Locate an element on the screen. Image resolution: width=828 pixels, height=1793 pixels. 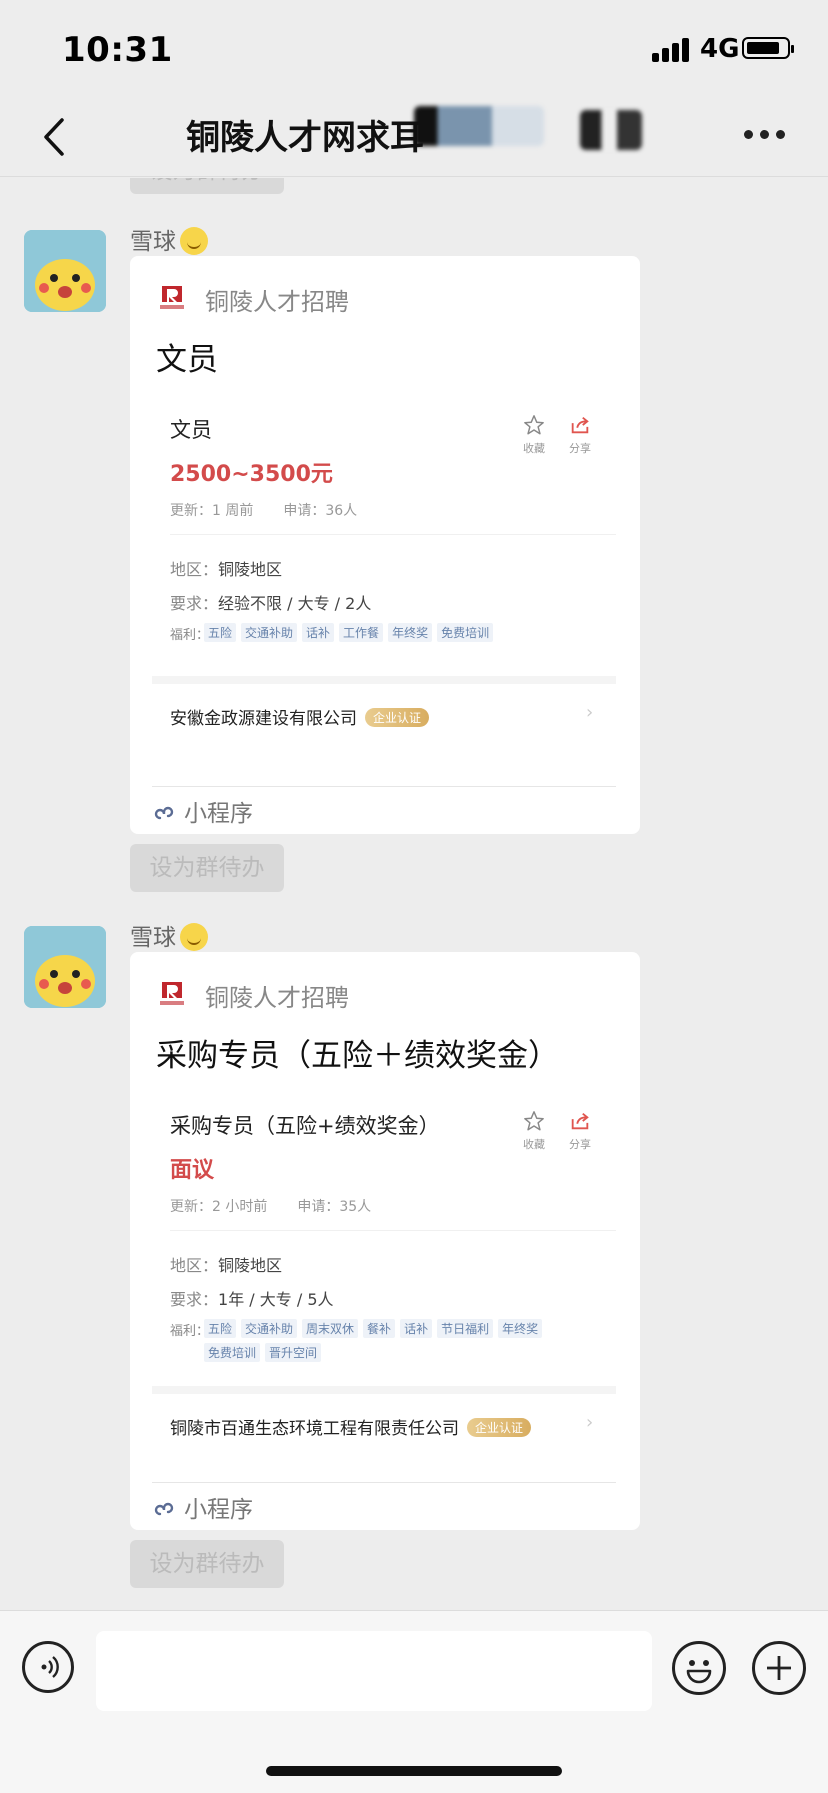
welfare-tag: 工作餐 is located at coordinates (361, 632).